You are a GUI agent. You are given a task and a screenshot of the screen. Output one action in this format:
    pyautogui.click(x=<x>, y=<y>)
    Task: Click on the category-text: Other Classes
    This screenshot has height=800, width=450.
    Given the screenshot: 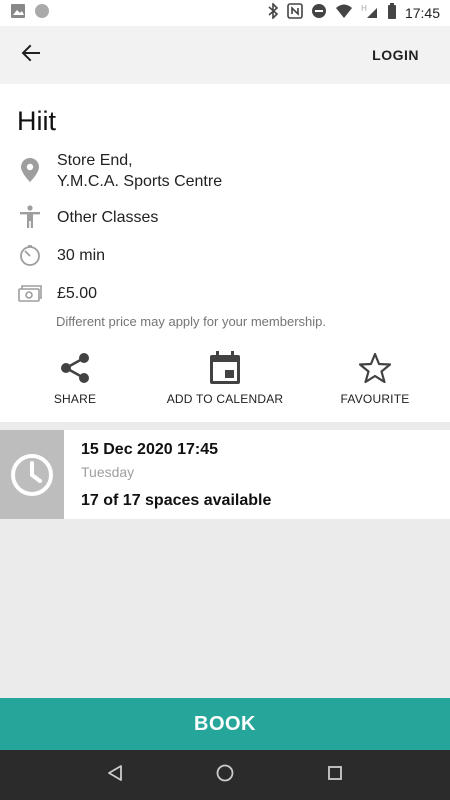 What is the action you would take?
    pyautogui.click(x=108, y=217)
    